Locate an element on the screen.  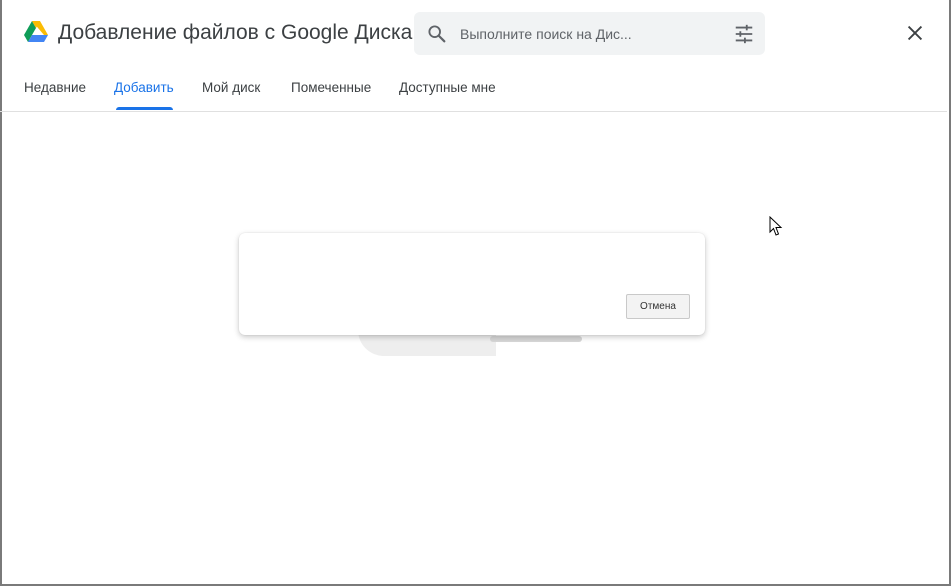
progress-dialog: Отмена is located at coordinates (472, 284).